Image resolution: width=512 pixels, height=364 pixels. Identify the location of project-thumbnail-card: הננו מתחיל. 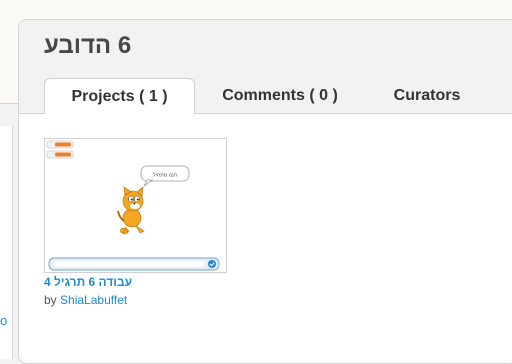
(135, 205).